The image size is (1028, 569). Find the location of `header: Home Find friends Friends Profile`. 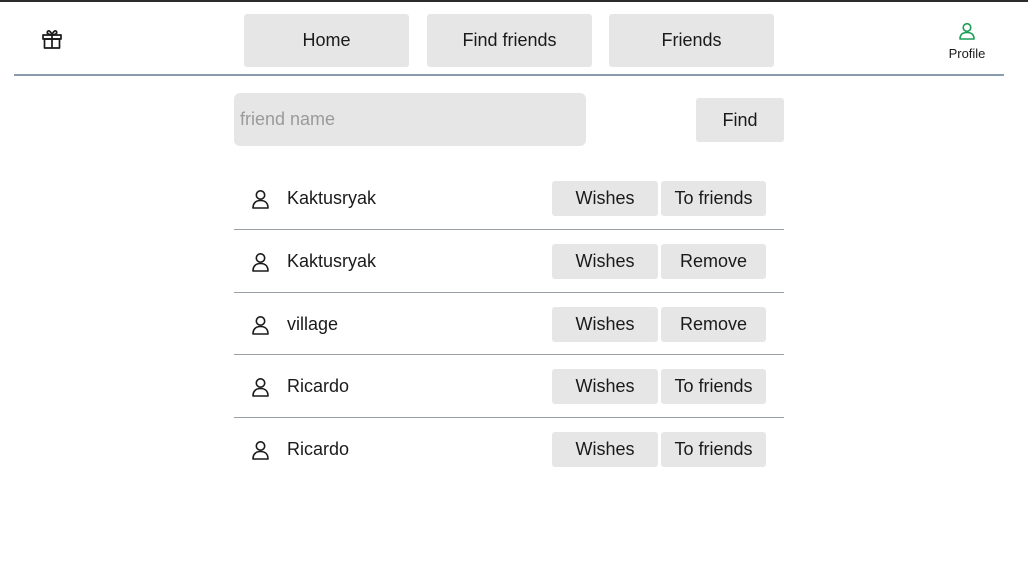

header: Home Find friends Friends Profile is located at coordinates (509, 39).